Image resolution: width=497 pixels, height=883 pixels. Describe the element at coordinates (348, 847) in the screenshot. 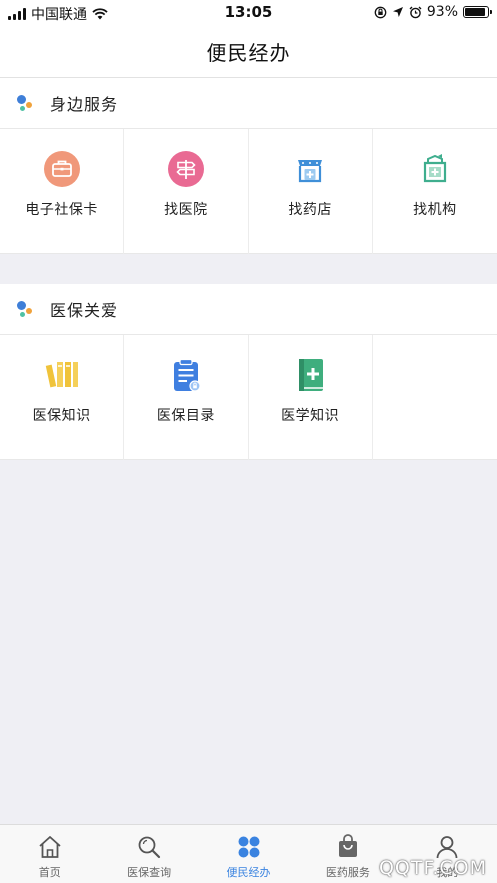

I see `bag-icon` at that location.